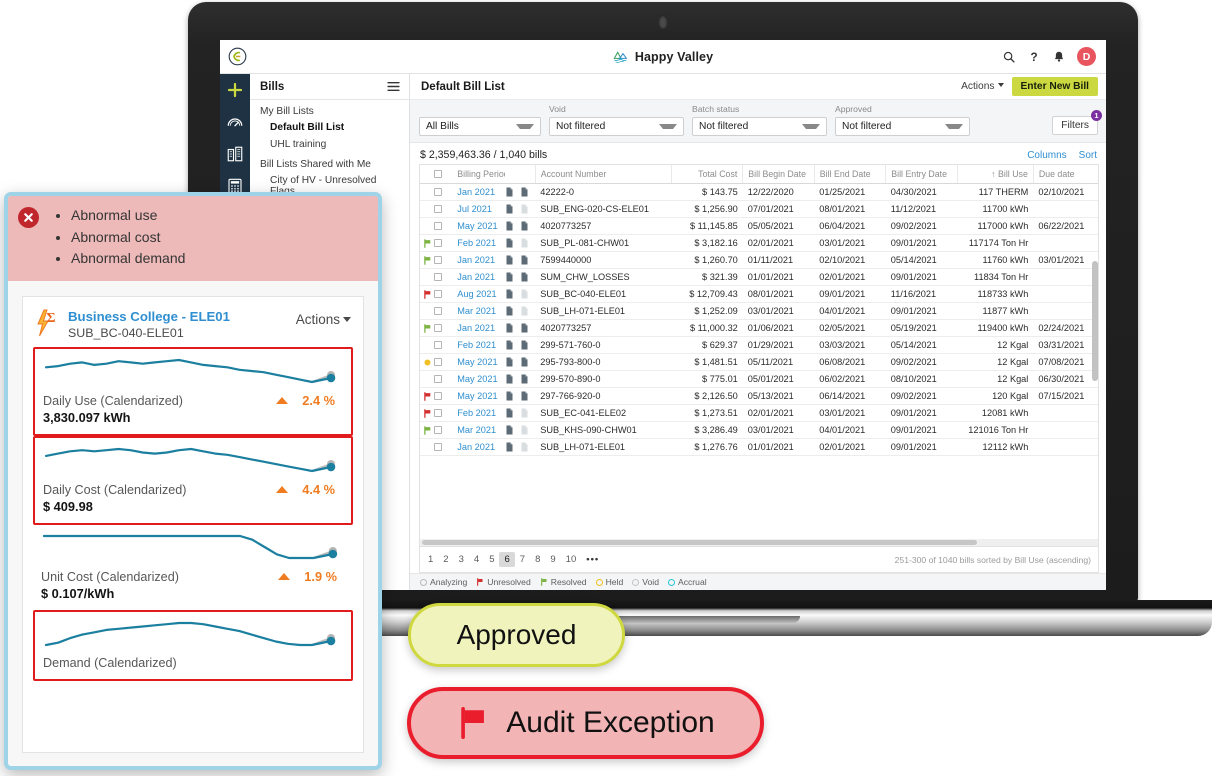  Describe the element at coordinates (479, 294) in the screenshot. I see `cell-billing-period: Aug 2021` at that location.